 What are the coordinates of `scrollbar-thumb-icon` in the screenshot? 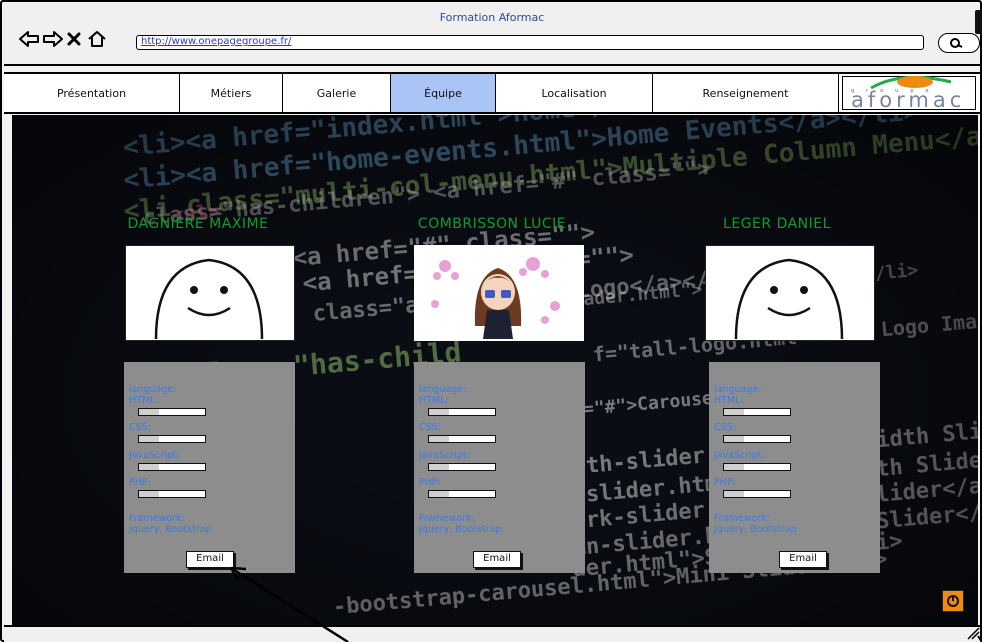 It's located at (978, 22).